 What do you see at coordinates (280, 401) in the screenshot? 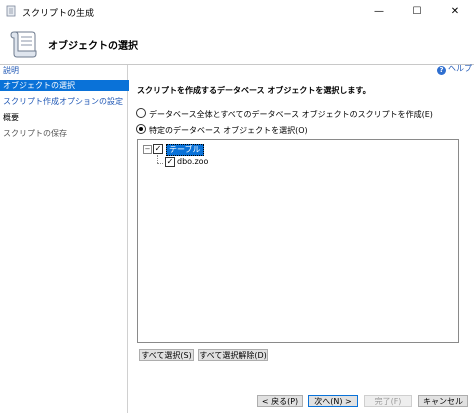
I see `back-button: < 戻る(P)` at bounding box center [280, 401].